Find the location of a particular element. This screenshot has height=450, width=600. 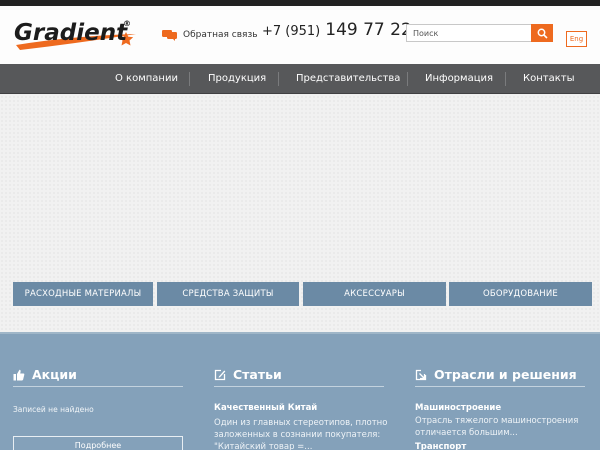

thumbs-up-icon is located at coordinates (19, 374).